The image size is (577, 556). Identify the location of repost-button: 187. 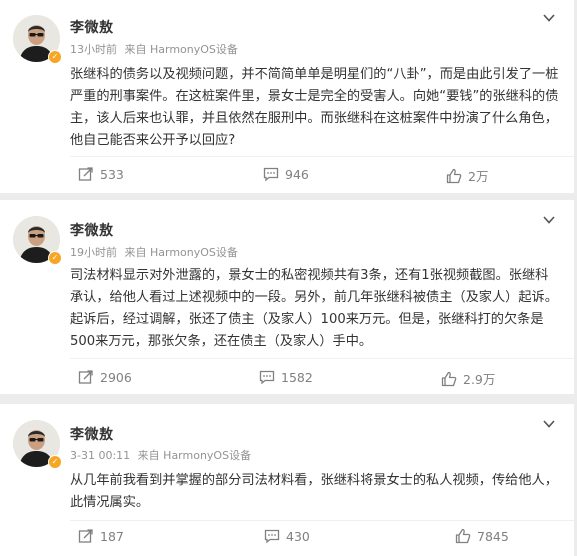
(101, 536).